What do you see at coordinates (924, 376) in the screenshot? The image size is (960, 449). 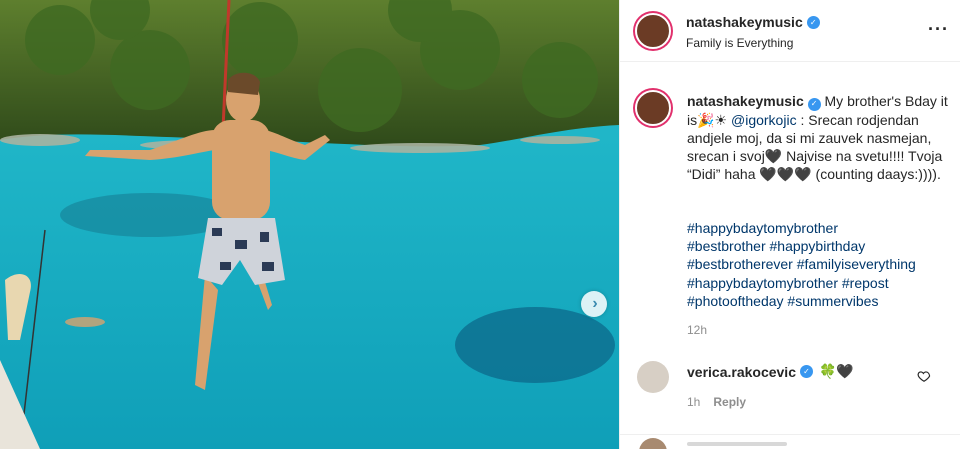 I see `like-comment-heart-icon` at bounding box center [924, 376].